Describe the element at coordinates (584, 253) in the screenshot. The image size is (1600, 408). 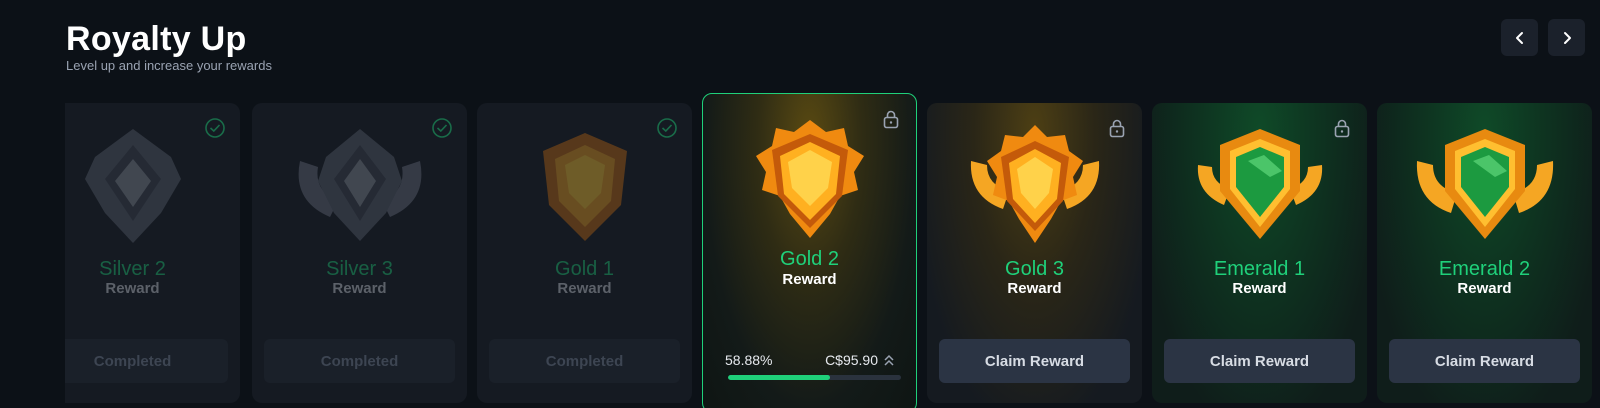
I see `tier-card-gold-1: Gold 1 Reward Completed` at that location.